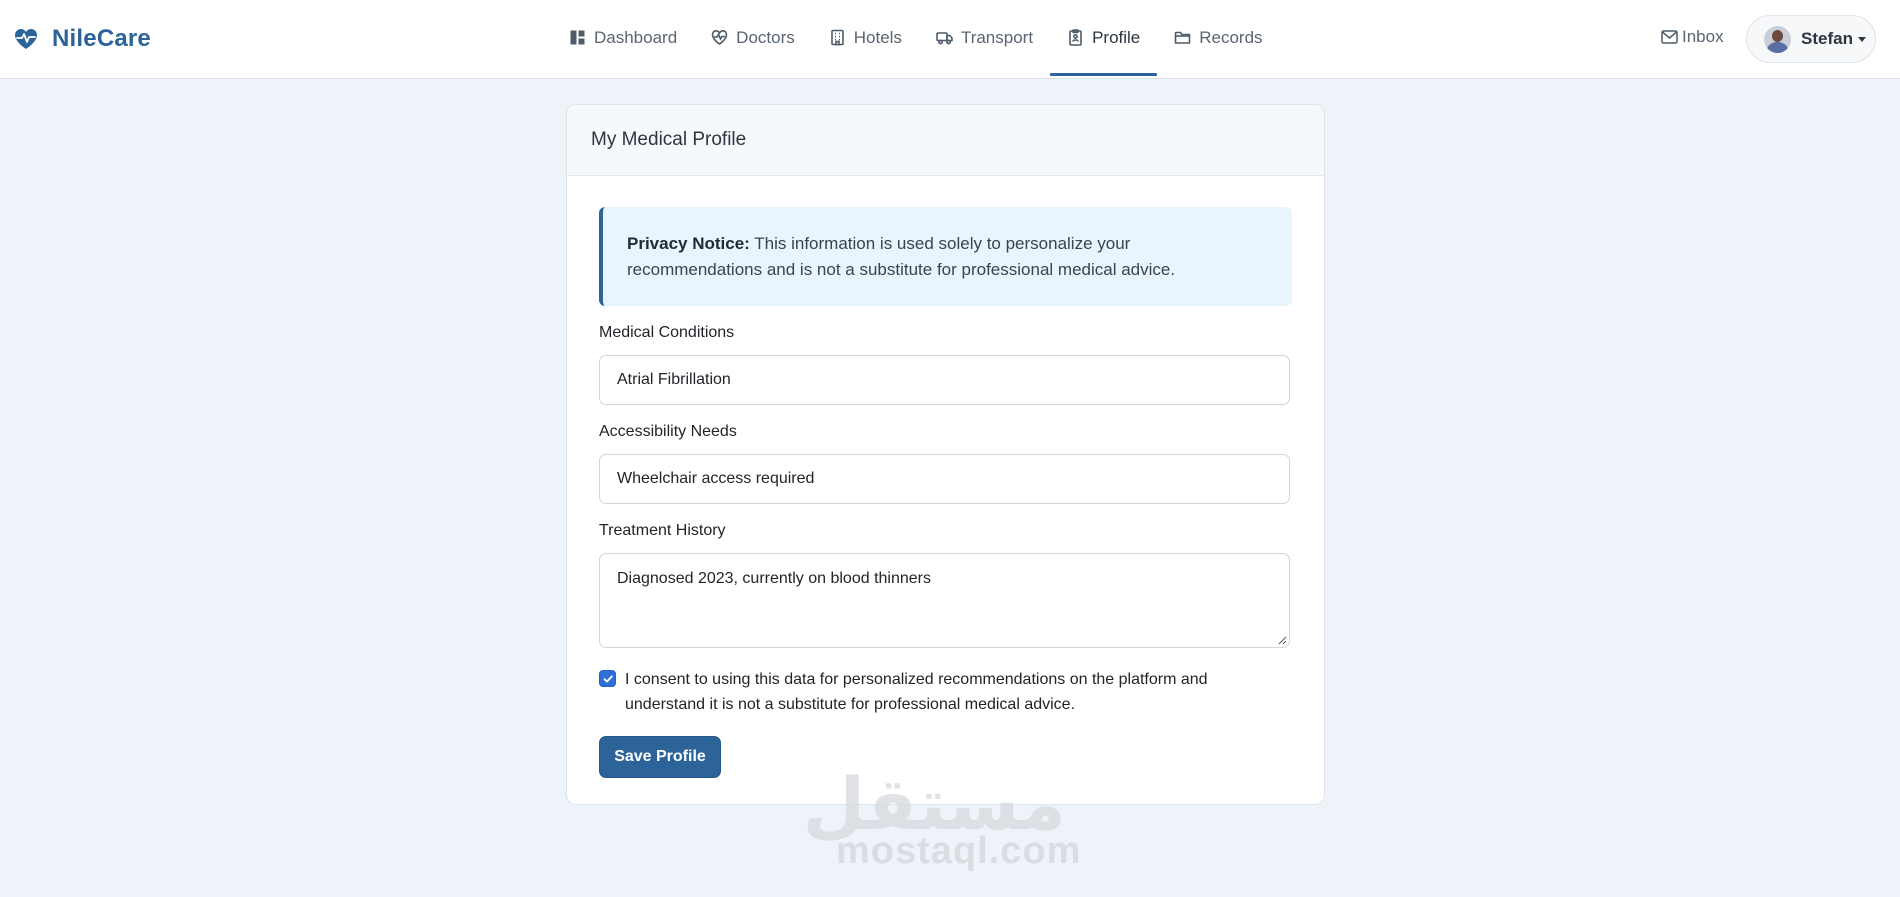 The width and height of the screenshot is (1900, 897). Describe the element at coordinates (1861, 39) in the screenshot. I see `chevron-down-icon` at that location.